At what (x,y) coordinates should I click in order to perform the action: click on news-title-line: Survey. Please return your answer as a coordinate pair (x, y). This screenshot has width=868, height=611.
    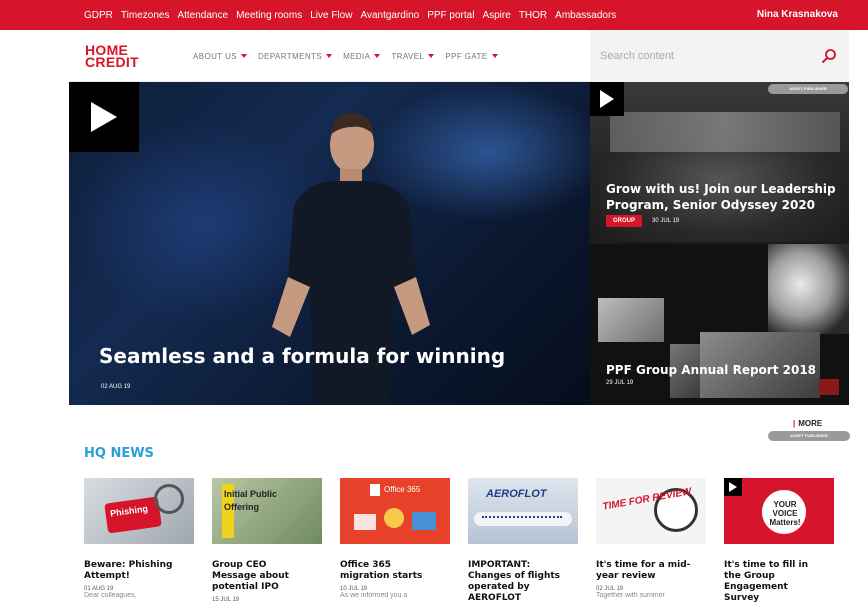
    Looking at the image, I should click on (742, 598).